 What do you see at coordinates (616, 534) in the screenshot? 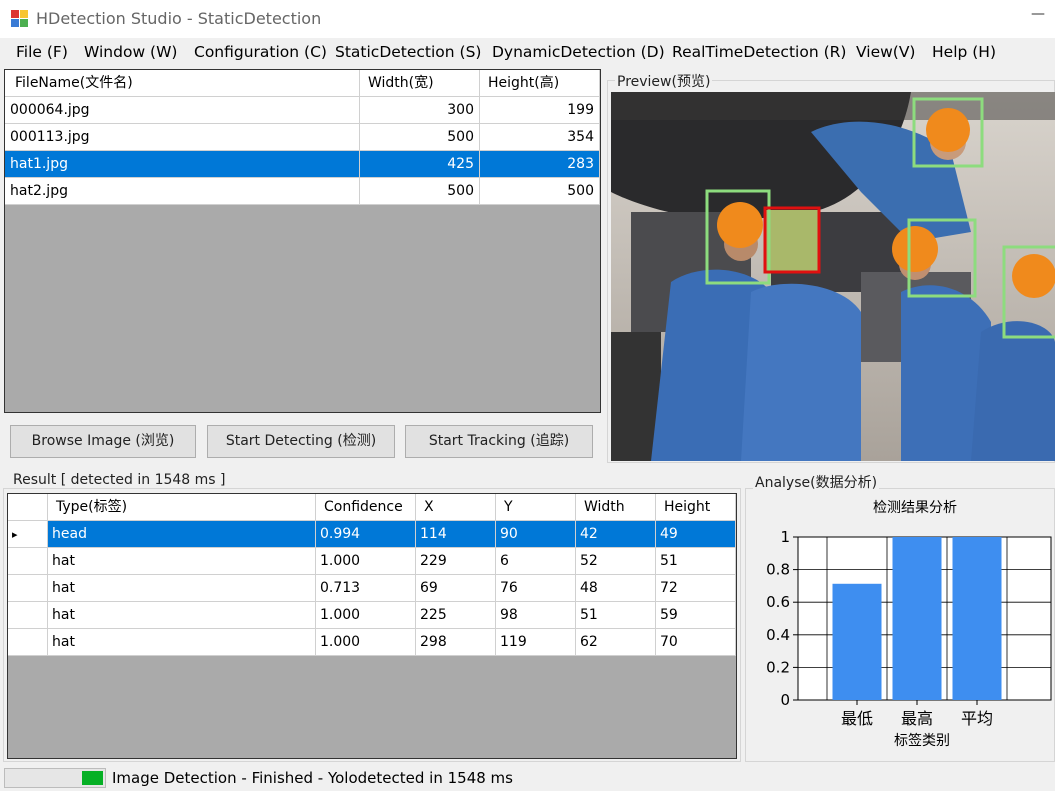
I see `width-cell: 42` at bounding box center [616, 534].